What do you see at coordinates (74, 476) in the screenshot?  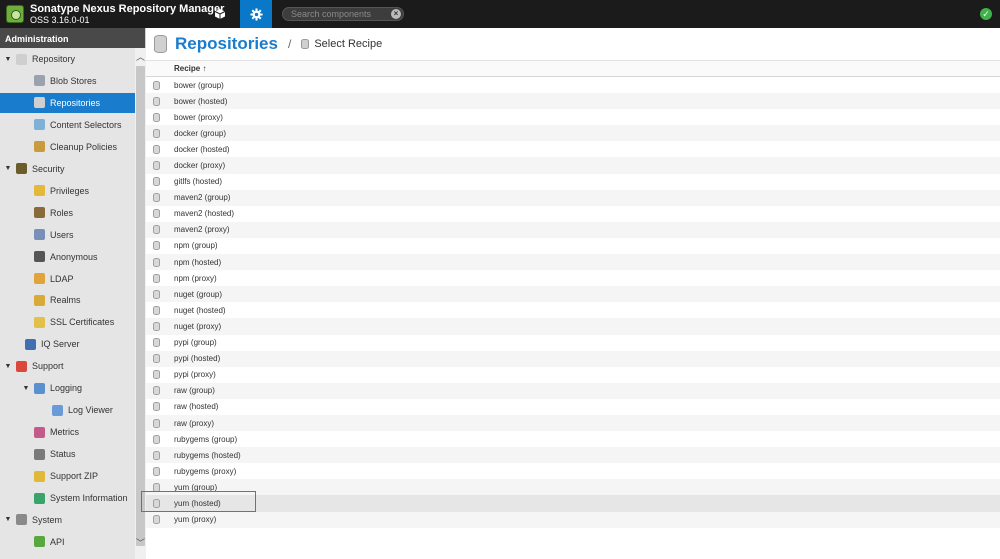 I see `sidebar-item-label: Support ZIP` at bounding box center [74, 476].